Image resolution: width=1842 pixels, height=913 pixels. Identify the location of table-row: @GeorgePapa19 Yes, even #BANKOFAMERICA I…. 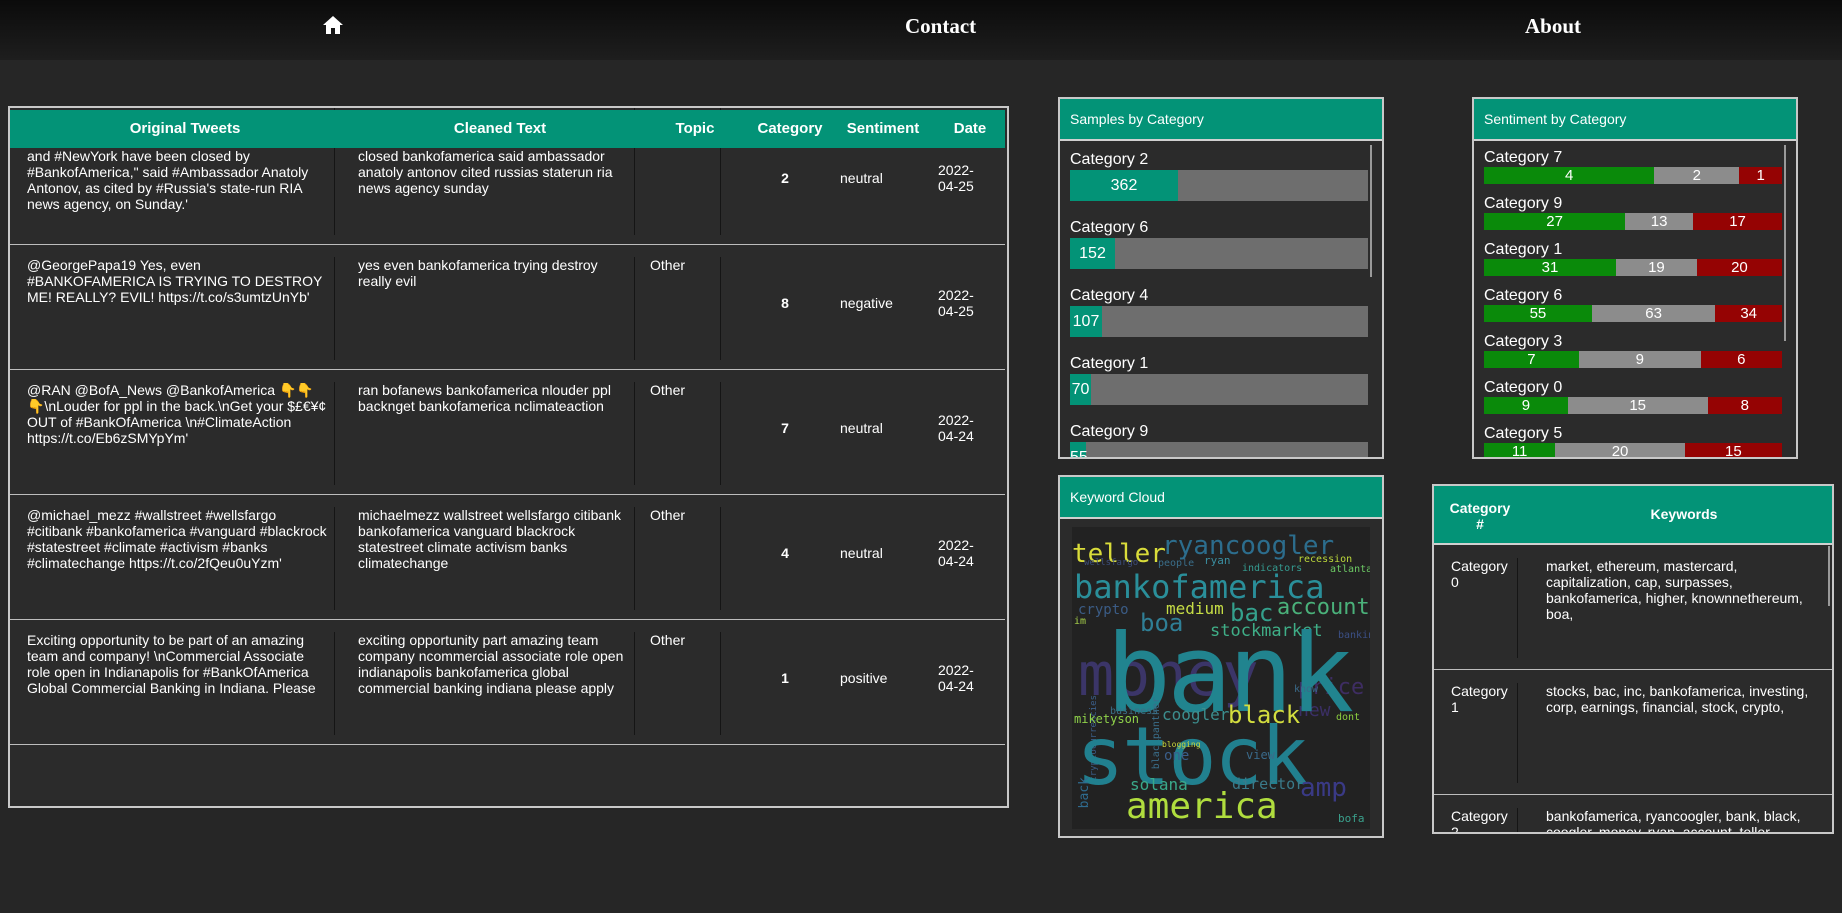
(507, 307).